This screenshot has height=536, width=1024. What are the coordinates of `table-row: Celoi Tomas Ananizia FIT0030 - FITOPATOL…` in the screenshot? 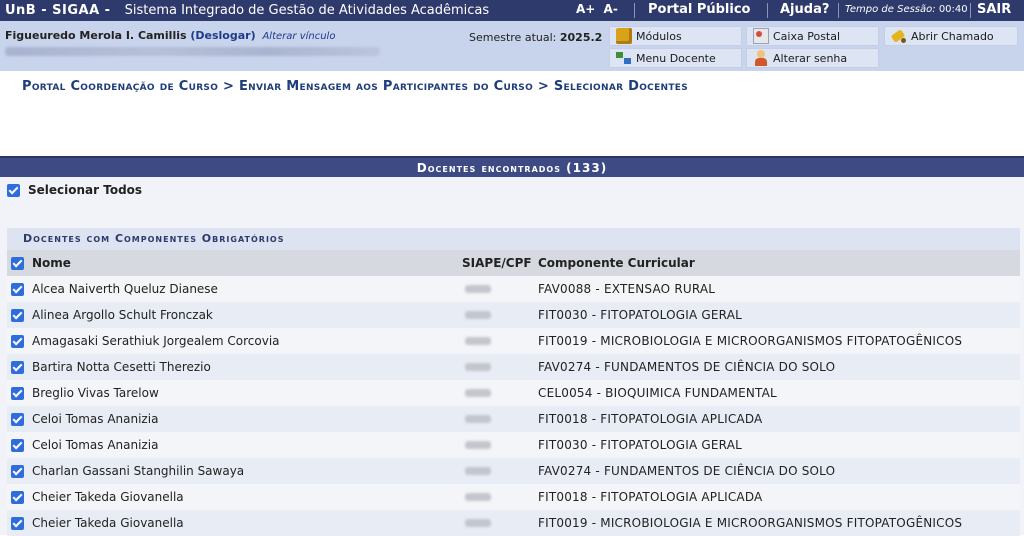 It's located at (513, 445).